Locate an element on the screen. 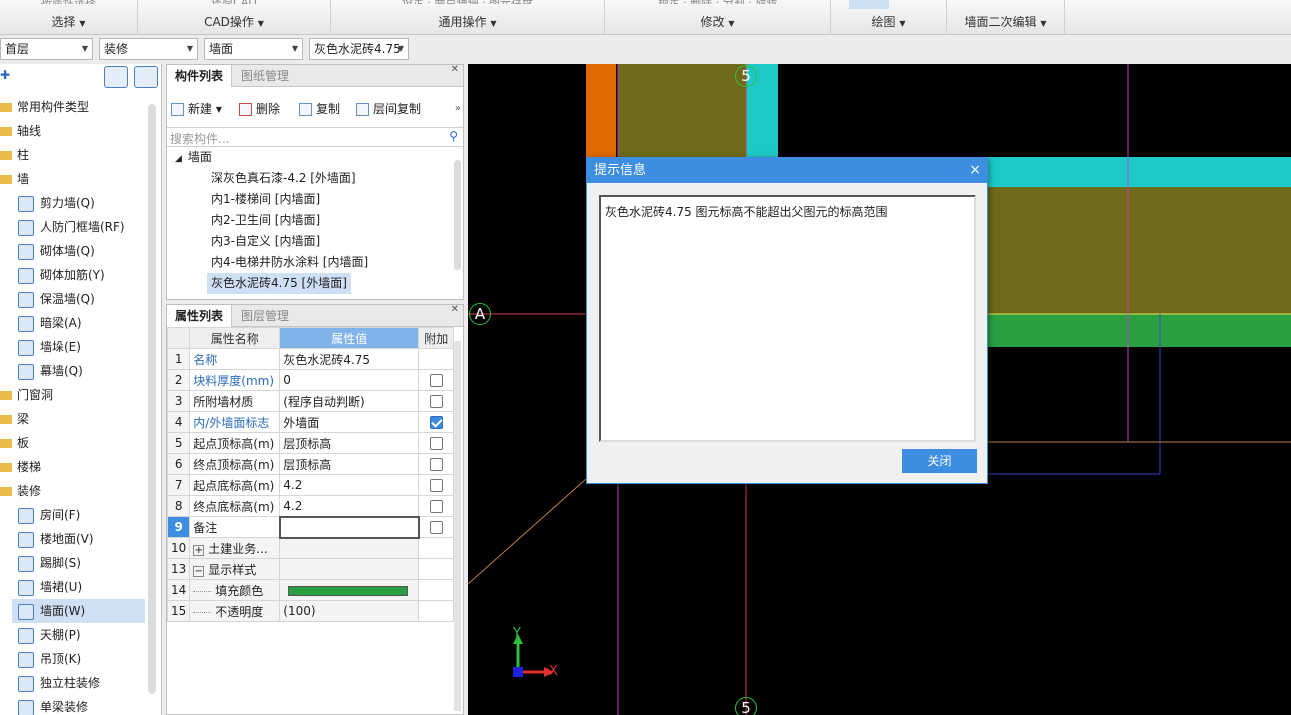 The image size is (1291, 715). table-row: 5 起点顶标高(m) 层顶标高 is located at coordinates (310, 443).